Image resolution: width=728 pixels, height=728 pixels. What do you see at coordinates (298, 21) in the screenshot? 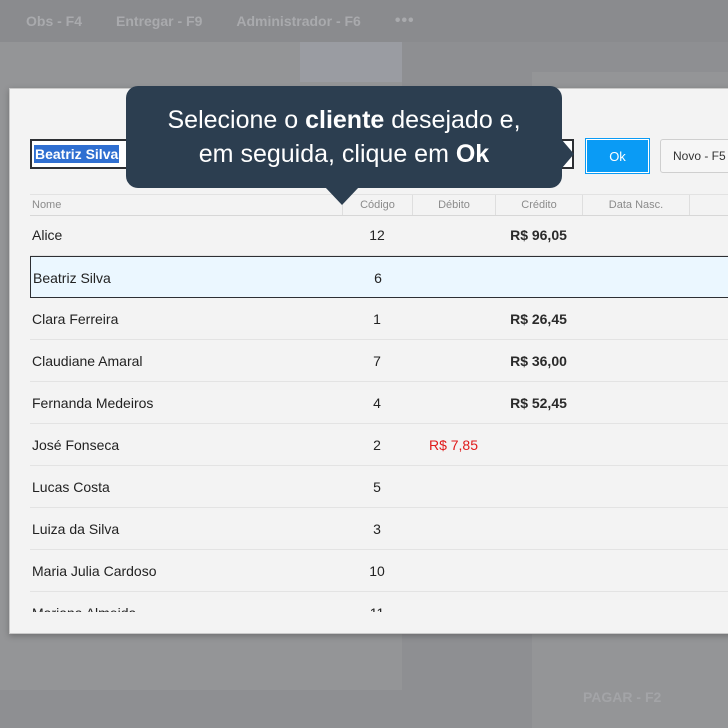
I see `menu-administrador: Administrador - F6` at bounding box center [298, 21].